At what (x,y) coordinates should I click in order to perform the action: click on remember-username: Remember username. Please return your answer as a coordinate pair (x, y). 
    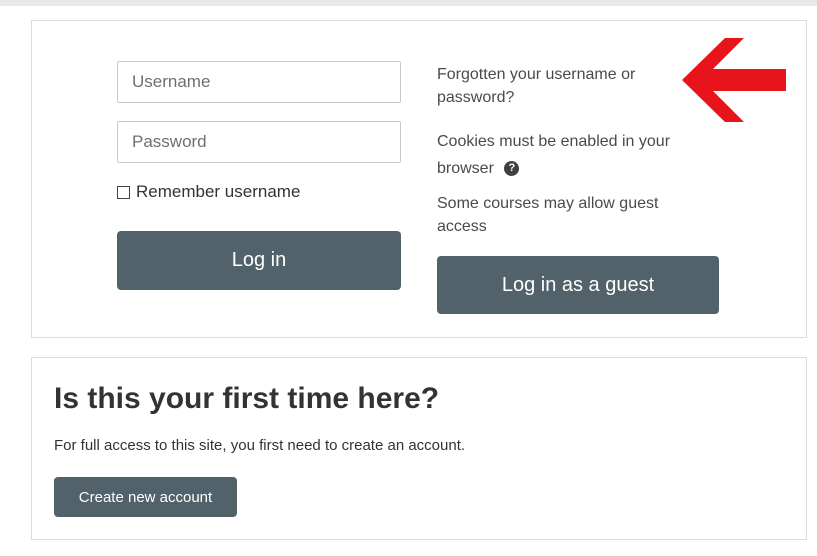
    Looking at the image, I should click on (208, 192).